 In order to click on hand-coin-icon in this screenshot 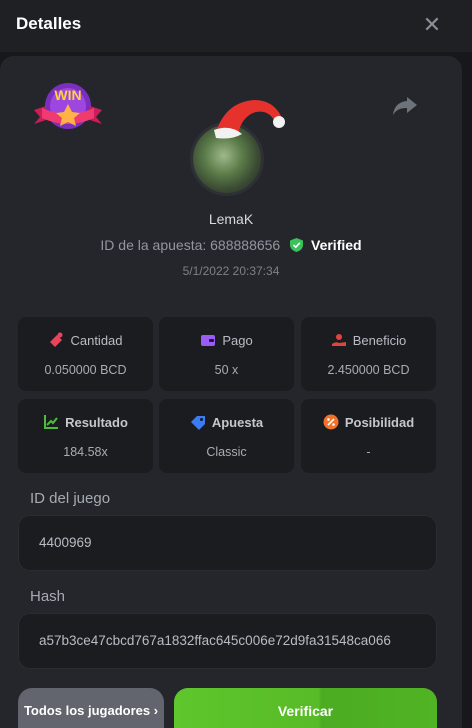, I will do `click(338, 340)`.